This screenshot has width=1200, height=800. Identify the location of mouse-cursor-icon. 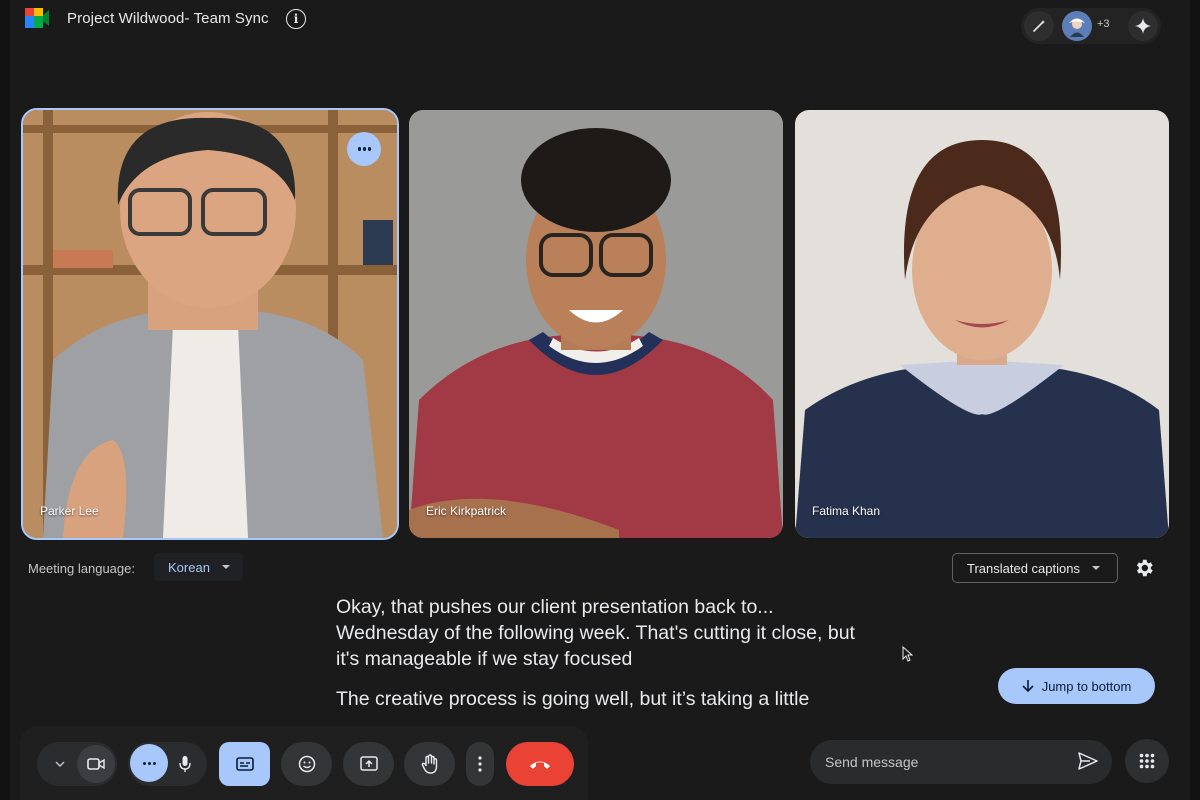
(908, 654).